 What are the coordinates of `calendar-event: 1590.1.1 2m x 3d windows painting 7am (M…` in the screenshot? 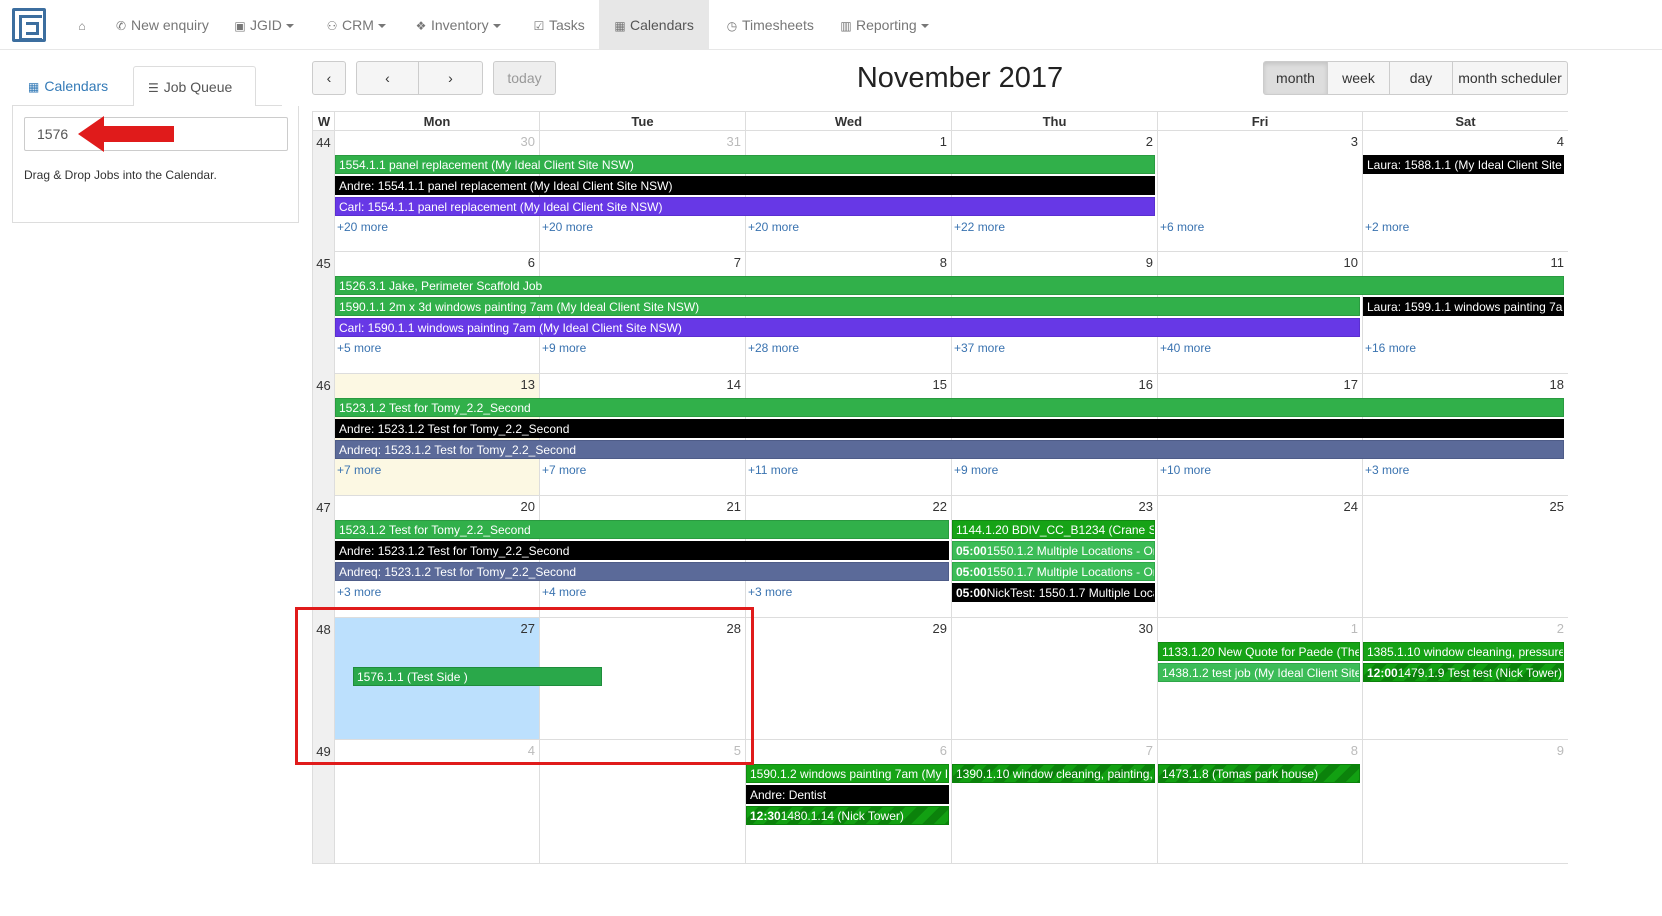 It's located at (847, 306).